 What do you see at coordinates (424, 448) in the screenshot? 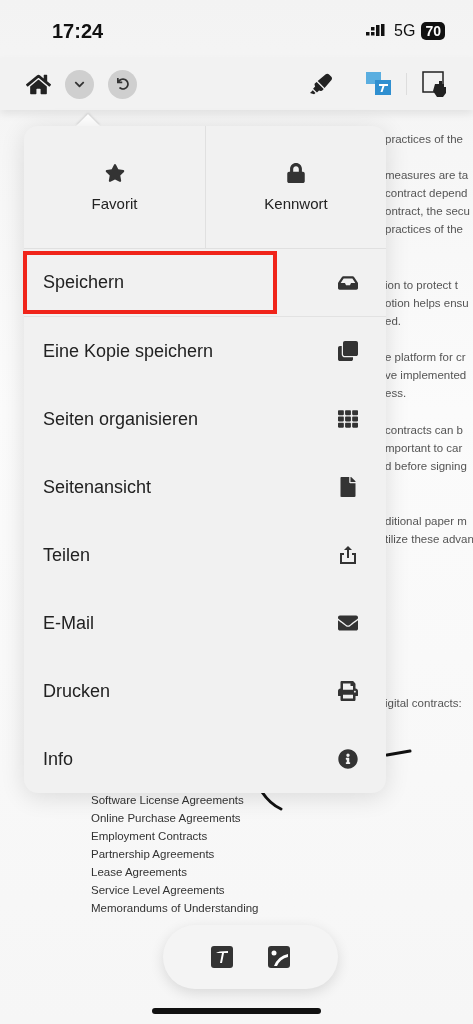
I see `document-text: mportant to car` at bounding box center [424, 448].